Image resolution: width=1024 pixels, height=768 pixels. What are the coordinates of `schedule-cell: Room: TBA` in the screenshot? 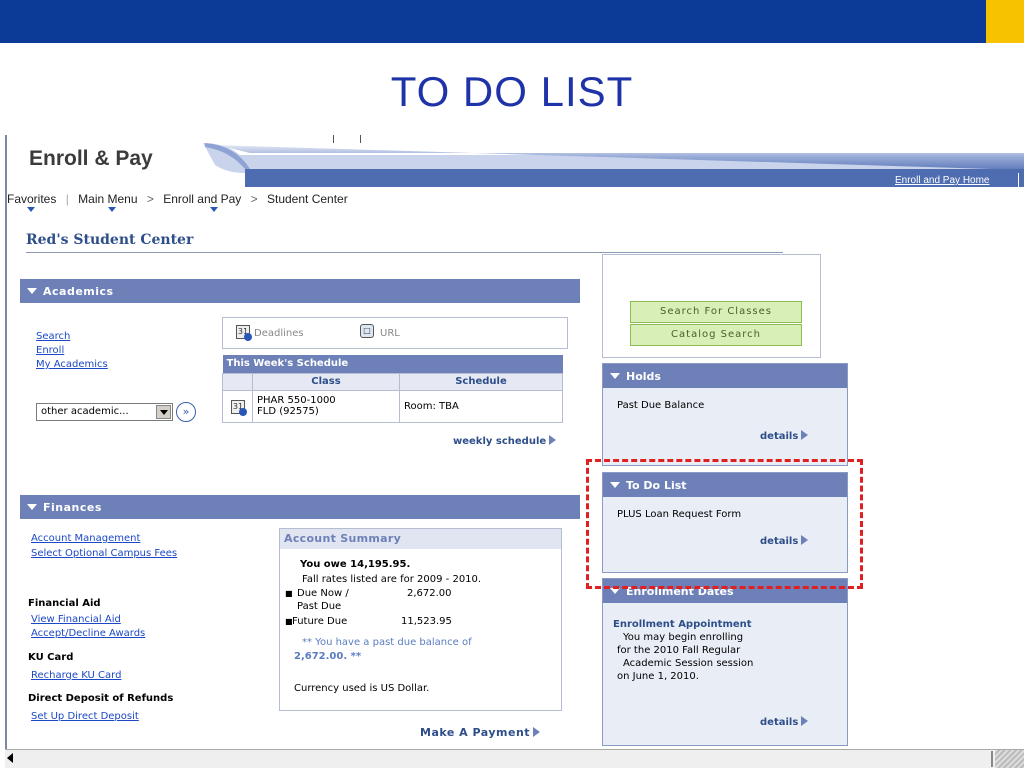 It's located at (481, 406).